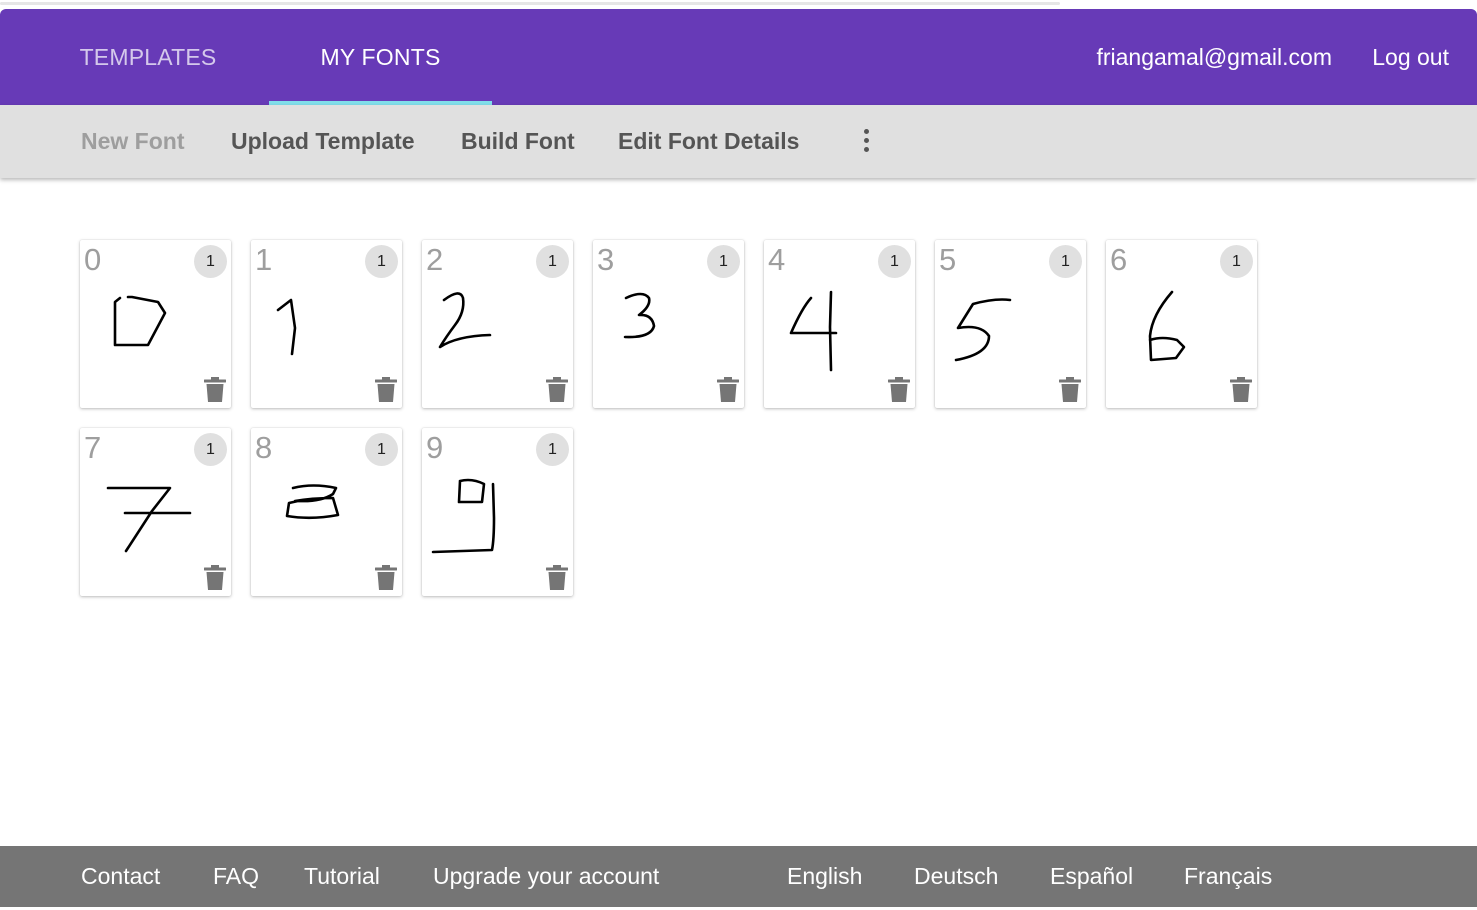 This screenshot has height=910, width=1477. What do you see at coordinates (323, 141) in the screenshot?
I see `upload-template-button: Upload Template` at bounding box center [323, 141].